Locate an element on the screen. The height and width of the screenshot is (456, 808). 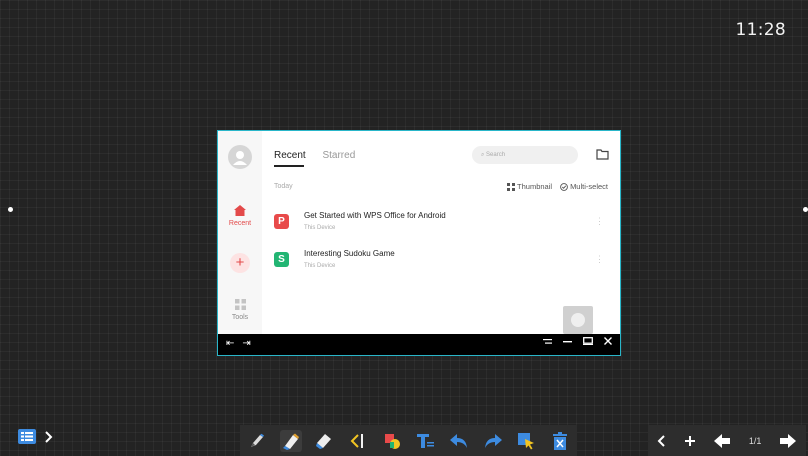
check-circle-icon is located at coordinates (564, 186).